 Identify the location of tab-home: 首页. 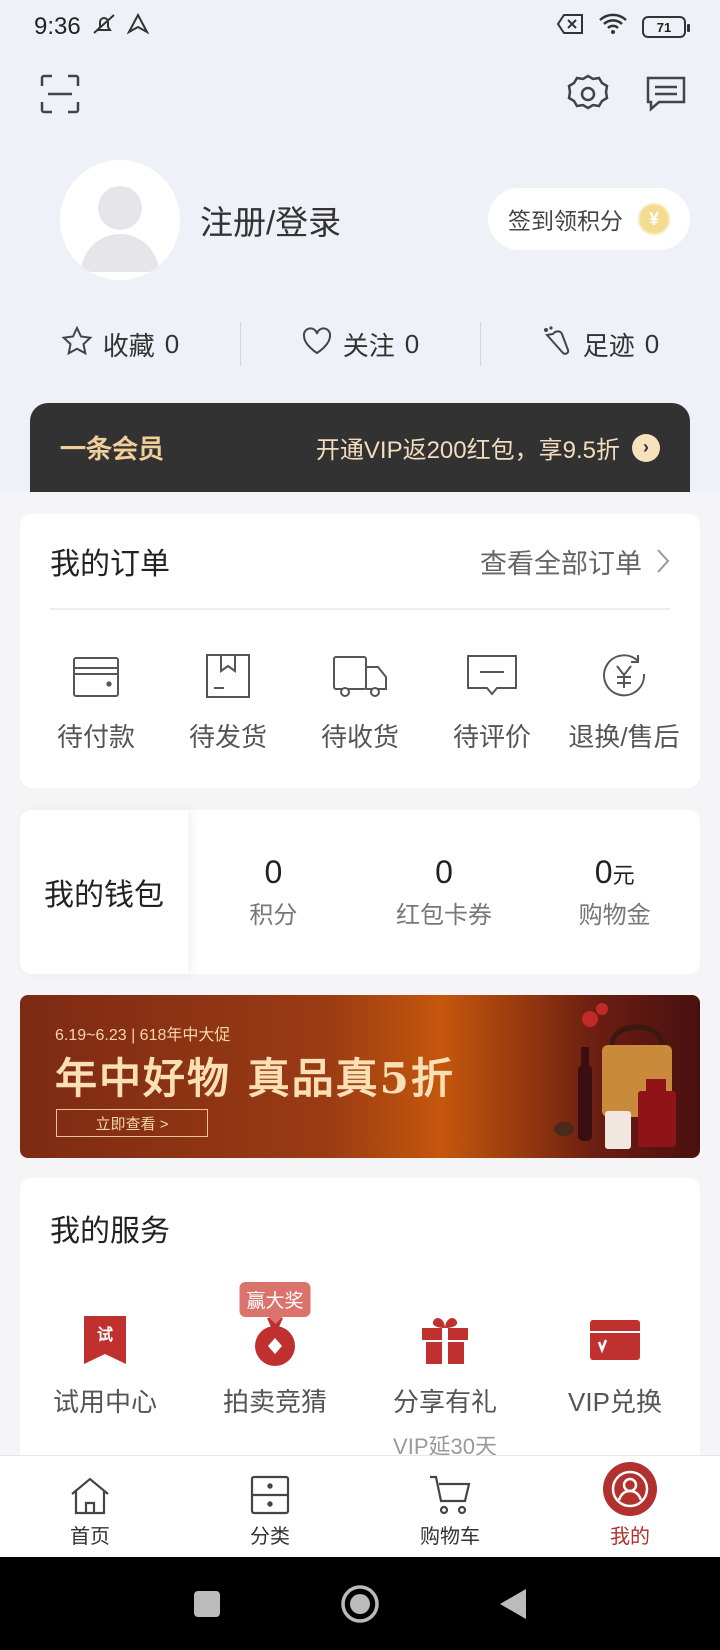
(90, 1506).